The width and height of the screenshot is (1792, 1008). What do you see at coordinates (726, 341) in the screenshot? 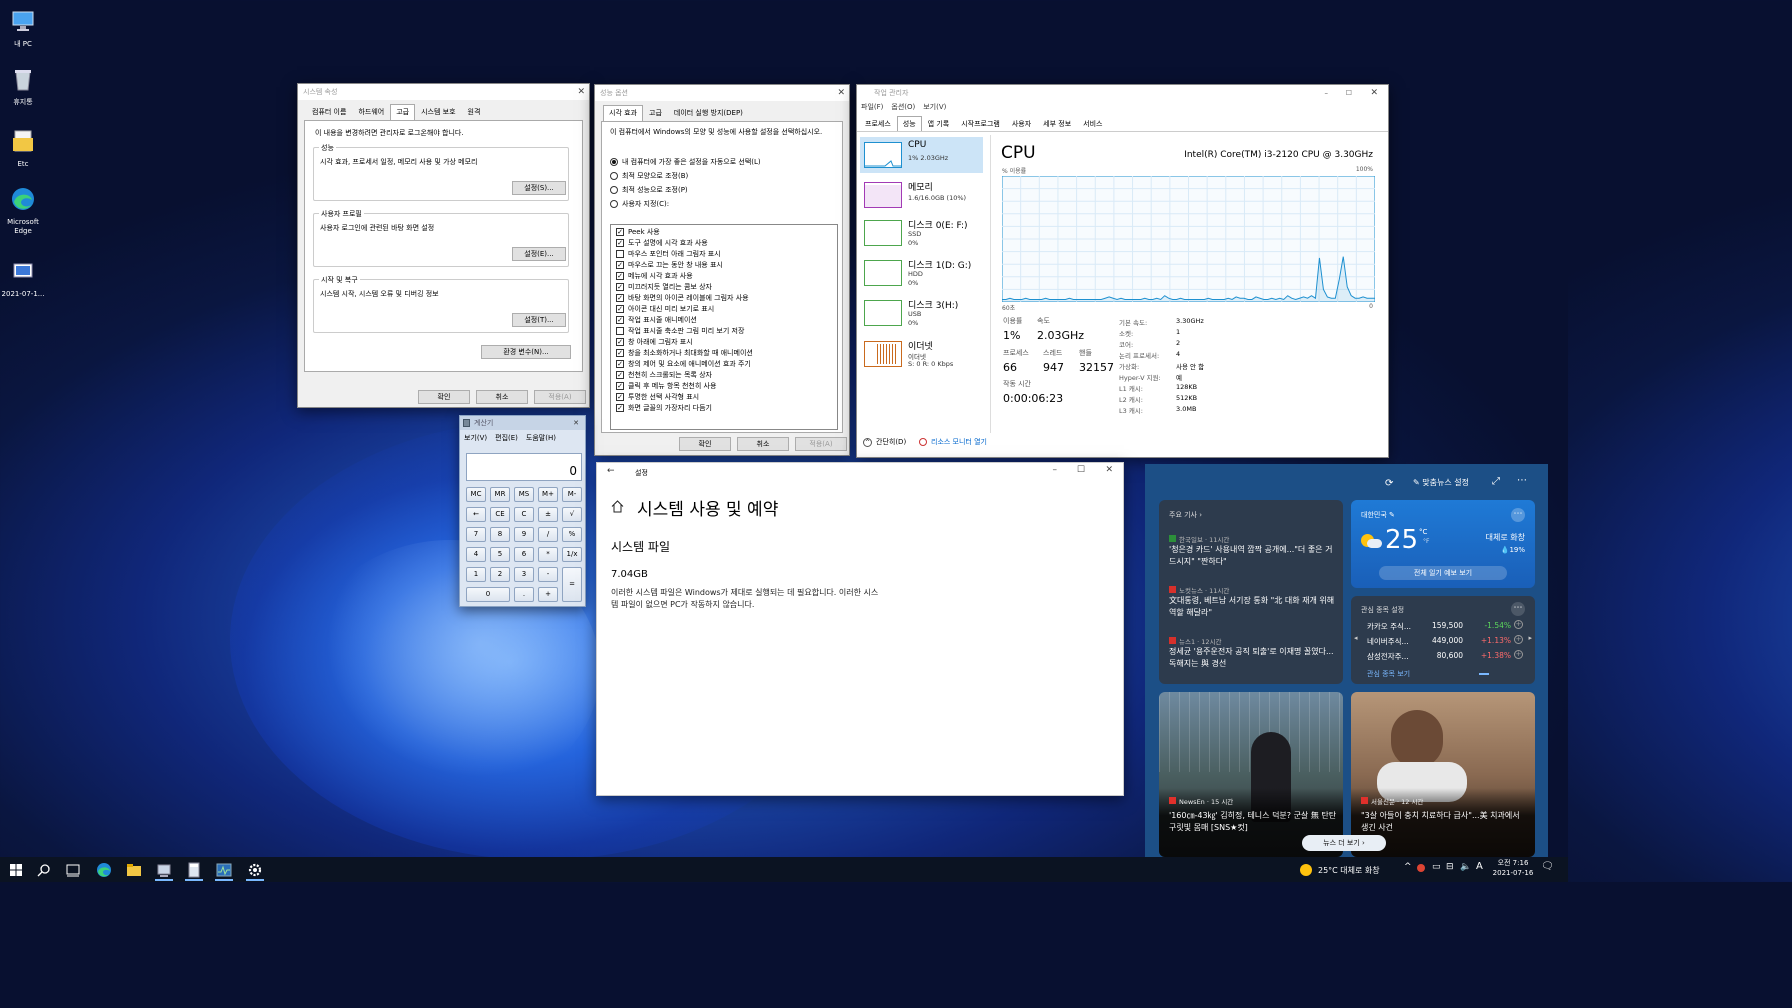
I see `visual-effect-option: ✓ 창 아래에 그림자 표시` at bounding box center [726, 341].